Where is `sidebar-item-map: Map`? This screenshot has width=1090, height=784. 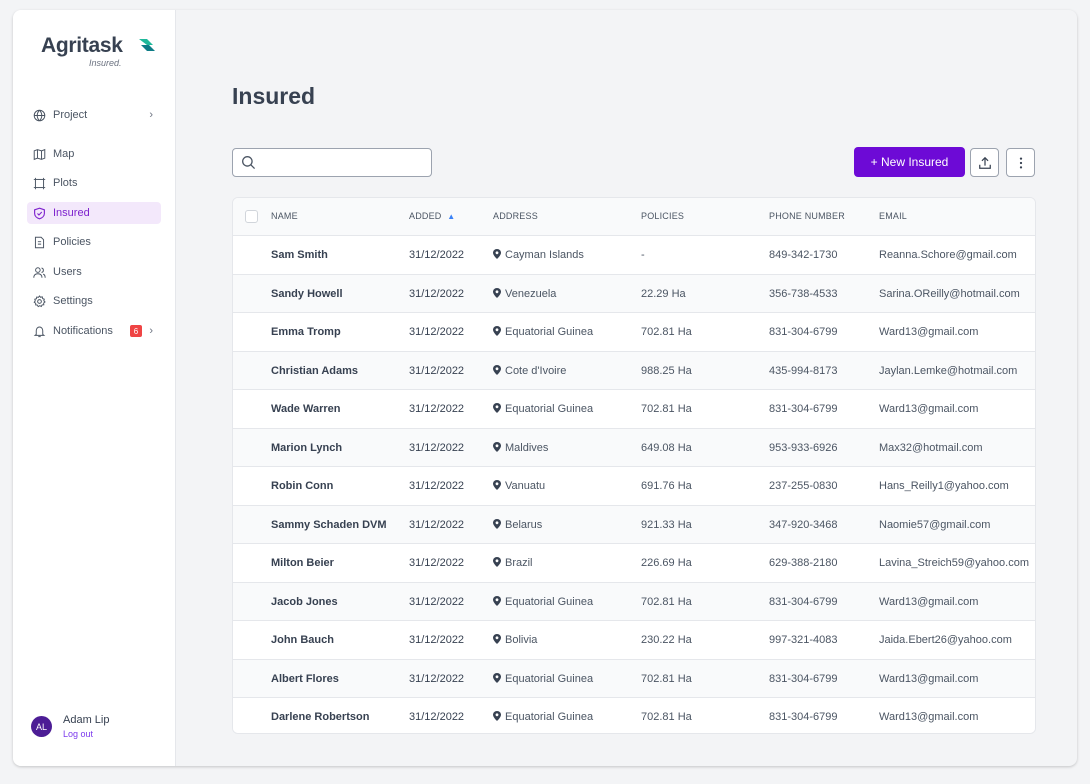
sidebar-item-map: Map is located at coordinates (94, 154).